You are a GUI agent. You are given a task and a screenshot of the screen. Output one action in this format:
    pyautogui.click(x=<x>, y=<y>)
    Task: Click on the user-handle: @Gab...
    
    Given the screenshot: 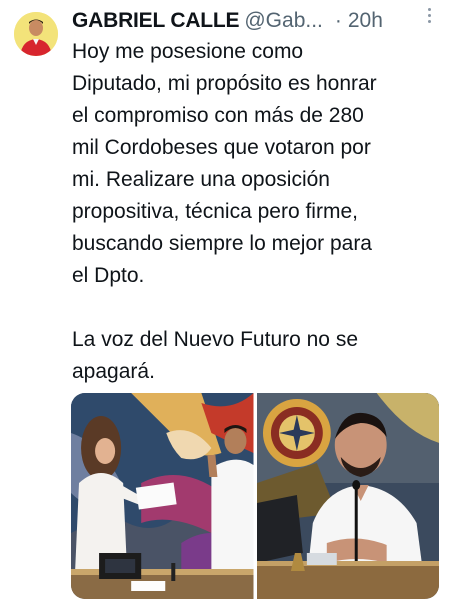 What is the action you would take?
    pyautogui.click(x=283, y=21)
    